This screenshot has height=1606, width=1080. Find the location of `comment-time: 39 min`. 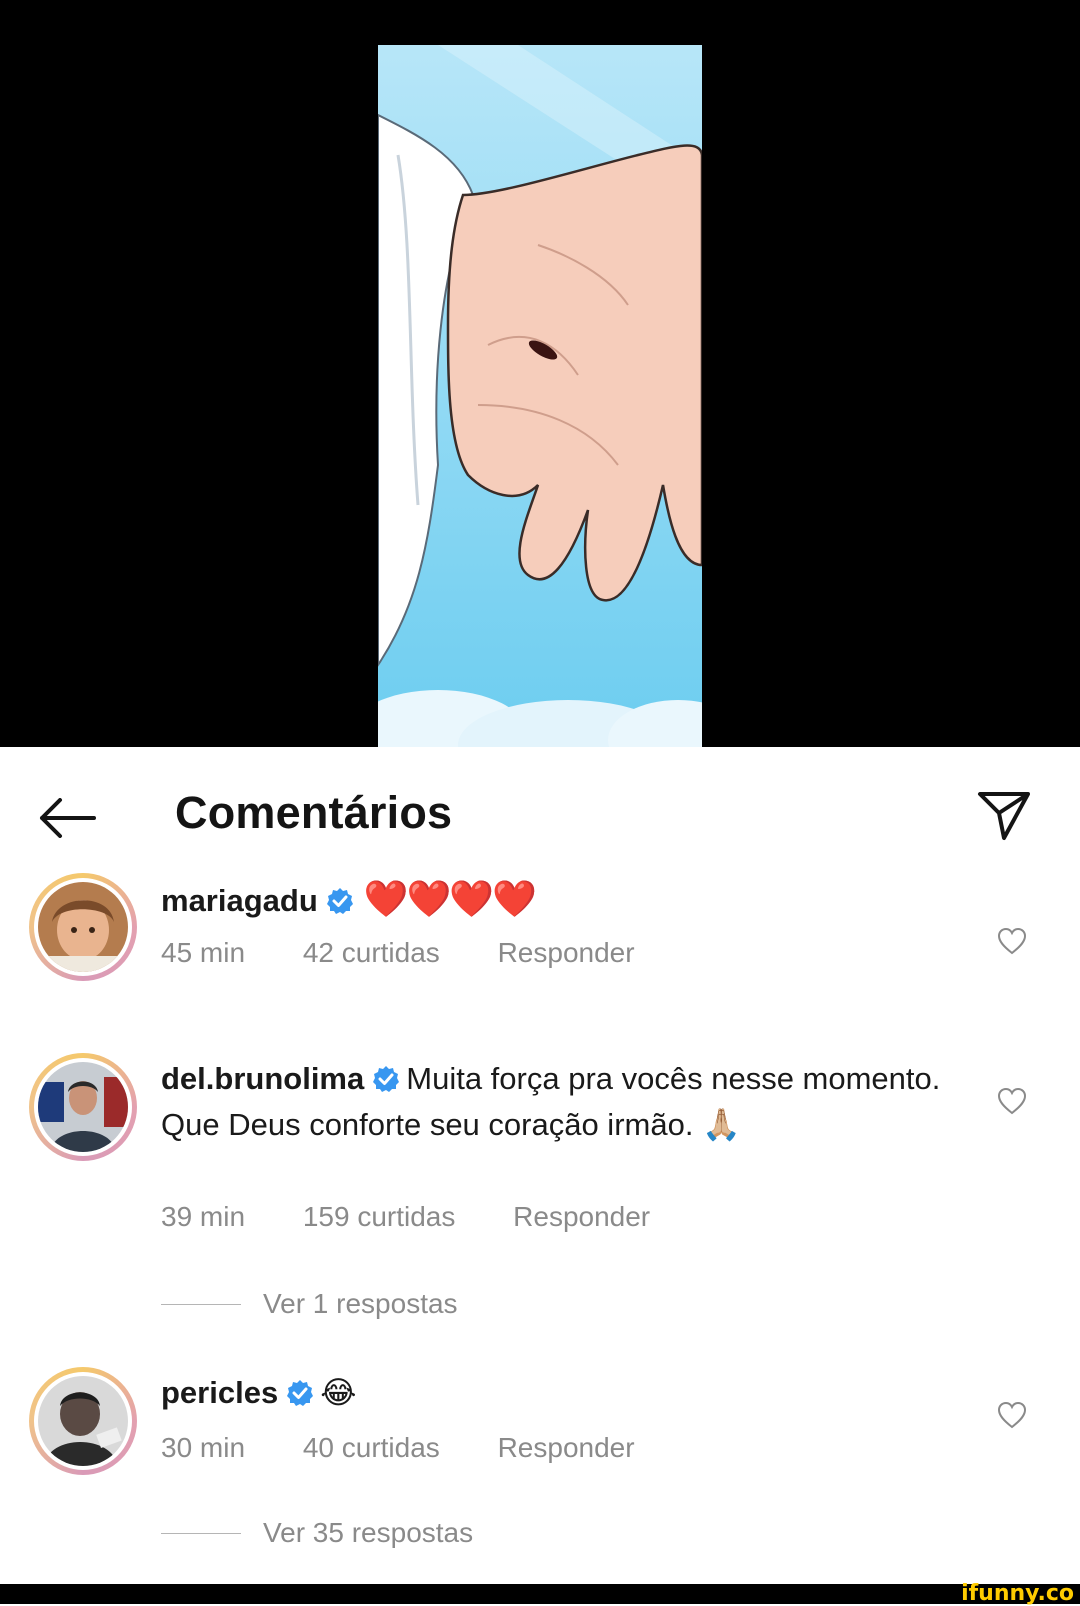

comment-time: 39 min is located at coordinates (203, 1216).